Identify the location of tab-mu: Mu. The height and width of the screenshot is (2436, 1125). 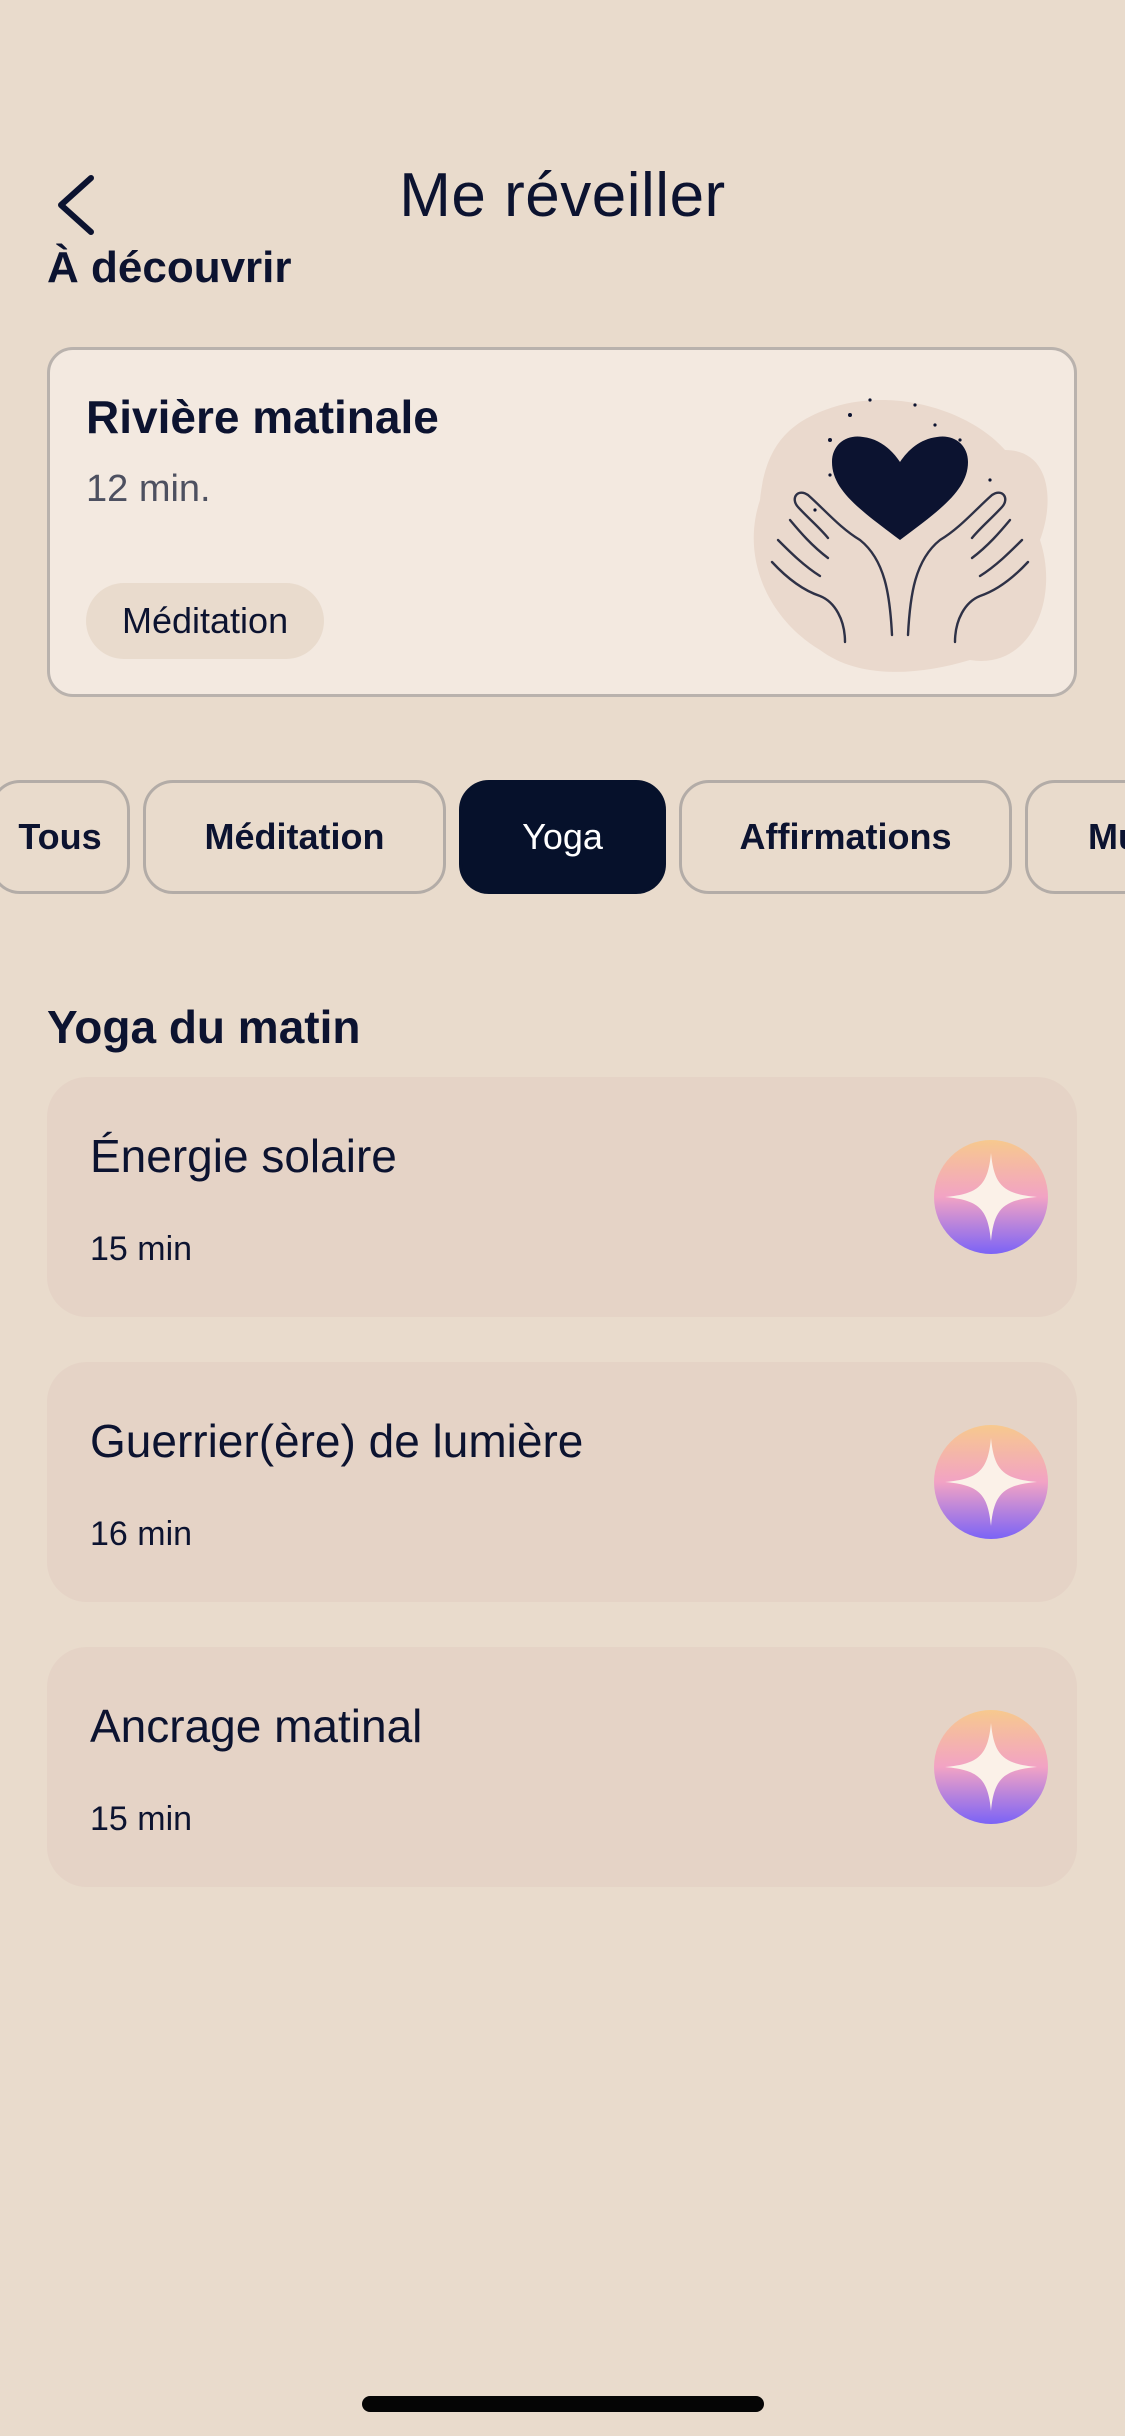
(1075, 837).